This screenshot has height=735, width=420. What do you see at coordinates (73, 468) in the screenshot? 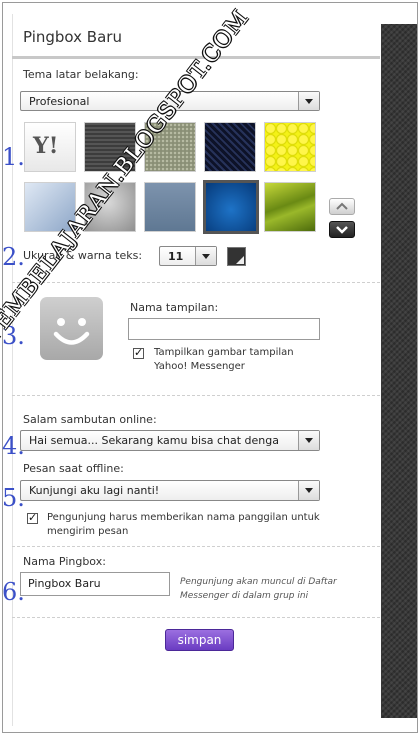
I see `offline-message-label: Pesan saat offline:` at bounding box center [73, 468].